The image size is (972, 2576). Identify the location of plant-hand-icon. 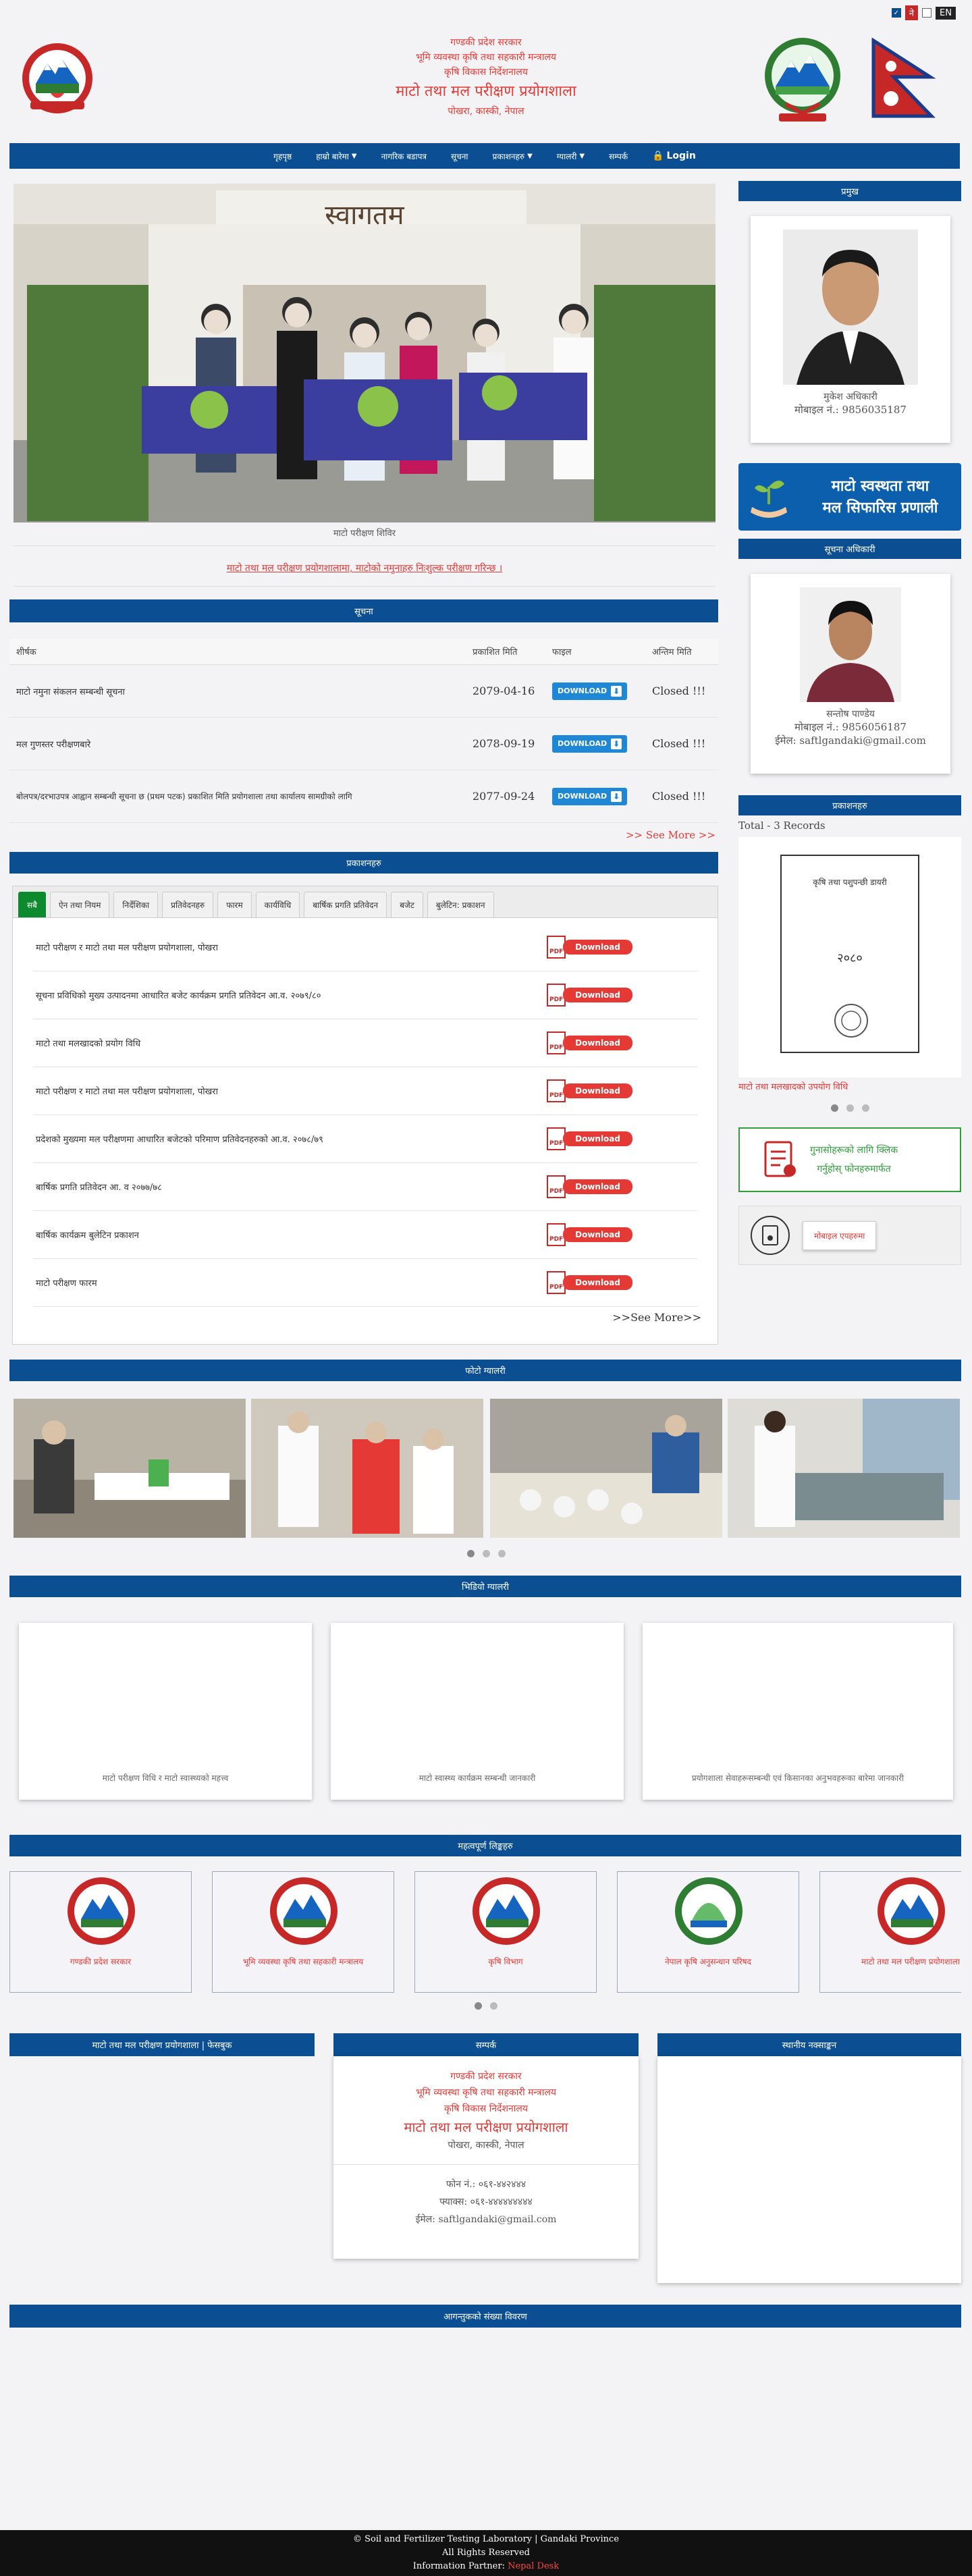
(769, 499).